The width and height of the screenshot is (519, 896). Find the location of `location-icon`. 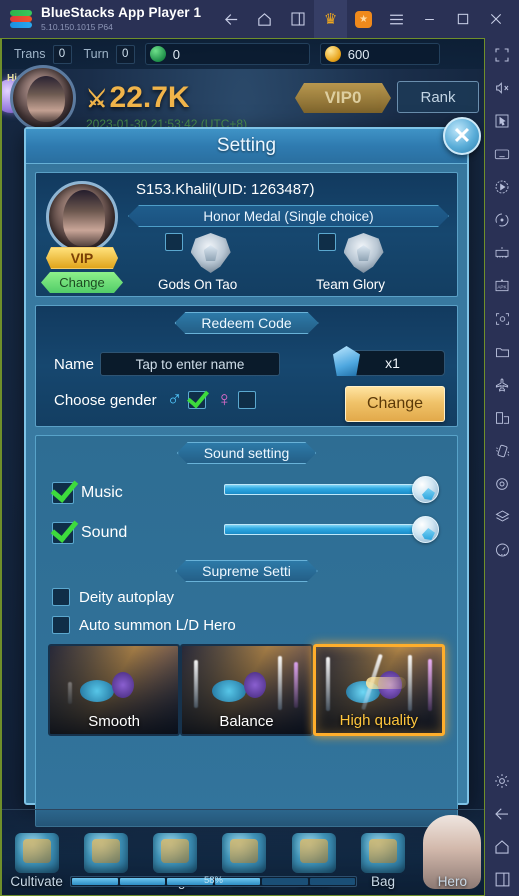

location-icon is located at coordinates (502, 483).